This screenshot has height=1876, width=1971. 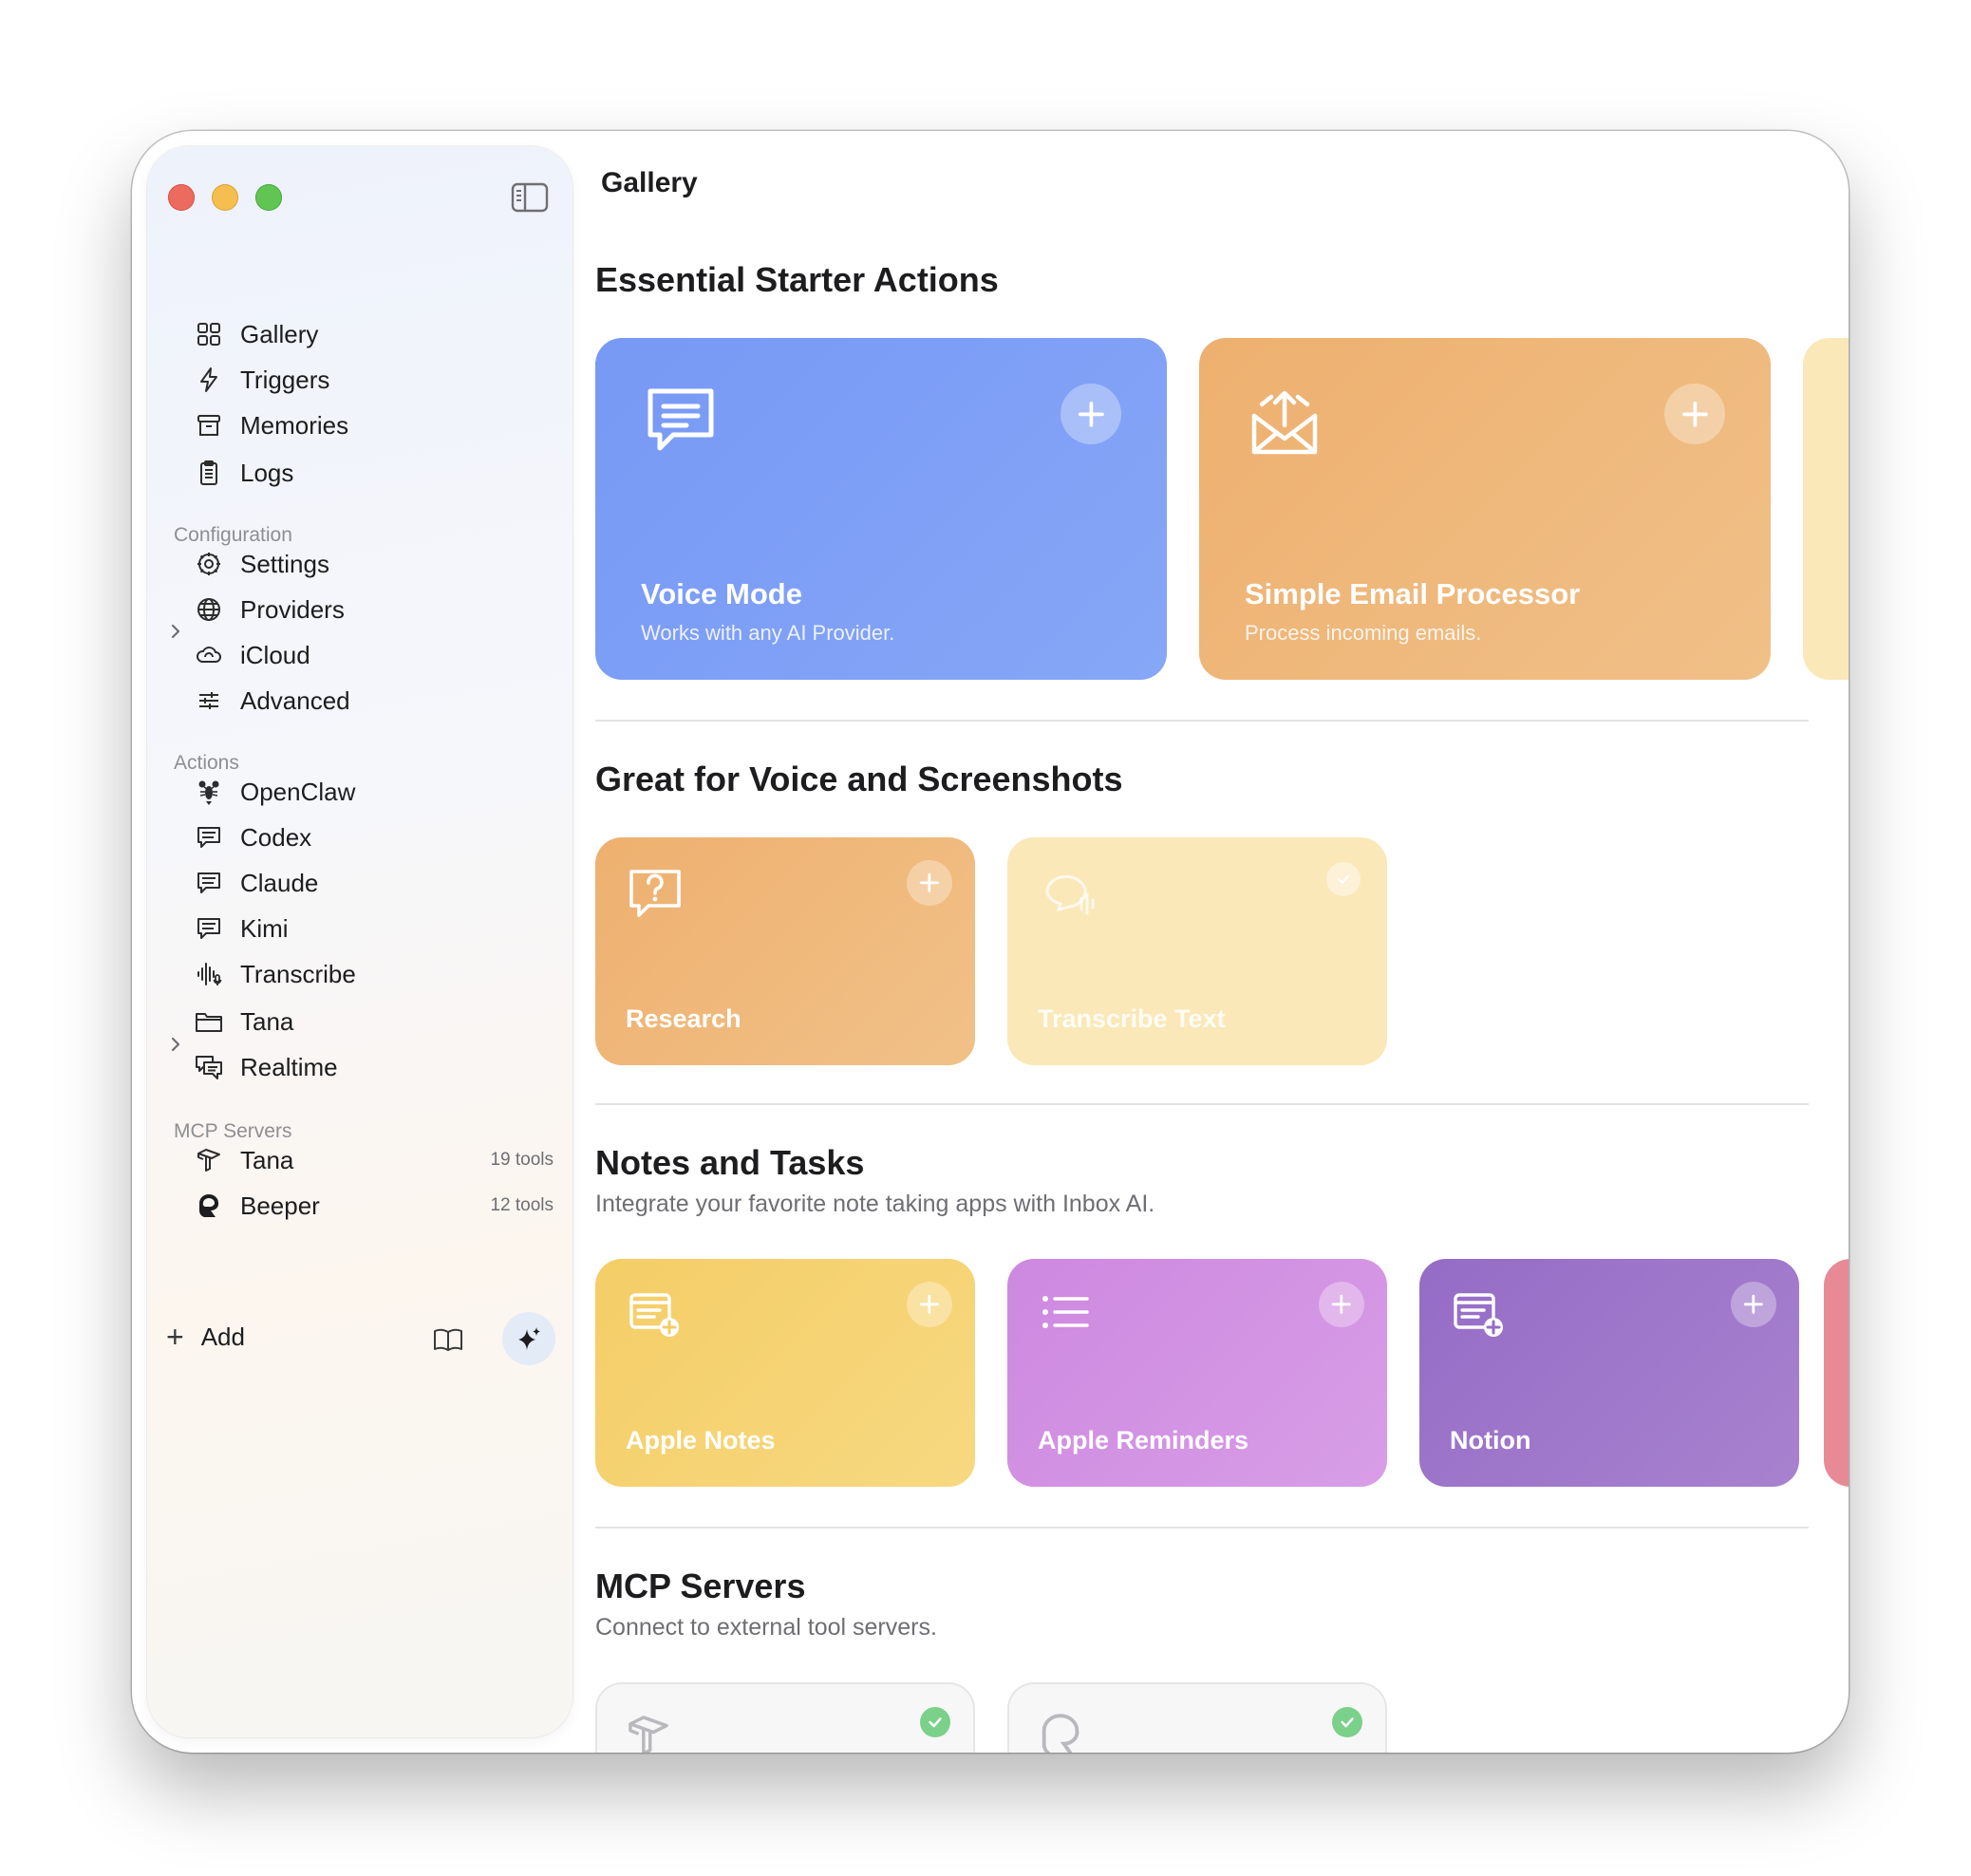 I want to click on tool-count: 19 tools, so click(x=522, y=1160).